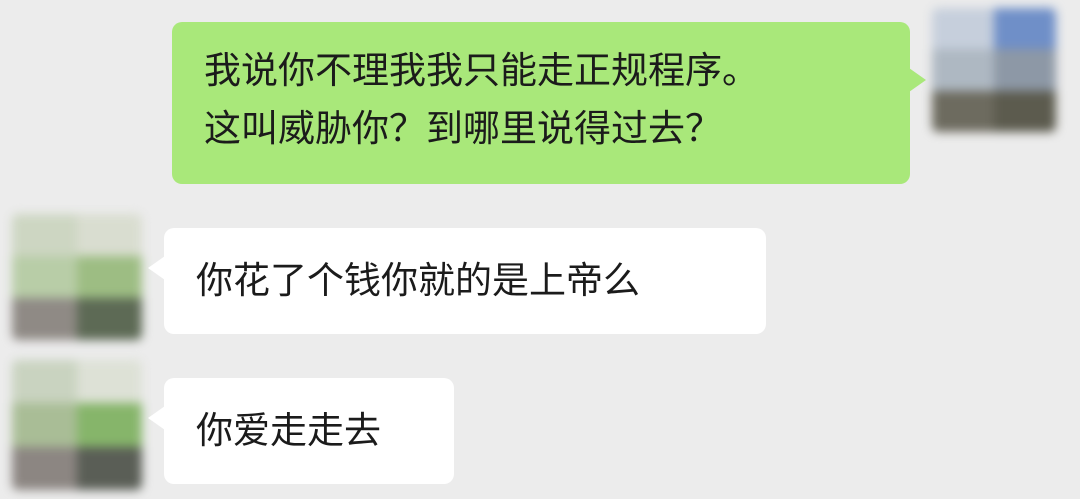 The image size is (1080, 499). Describe the element at coordinates (288, 430) in the screenshot. I see `message-text: 你爱走走去` at that location.